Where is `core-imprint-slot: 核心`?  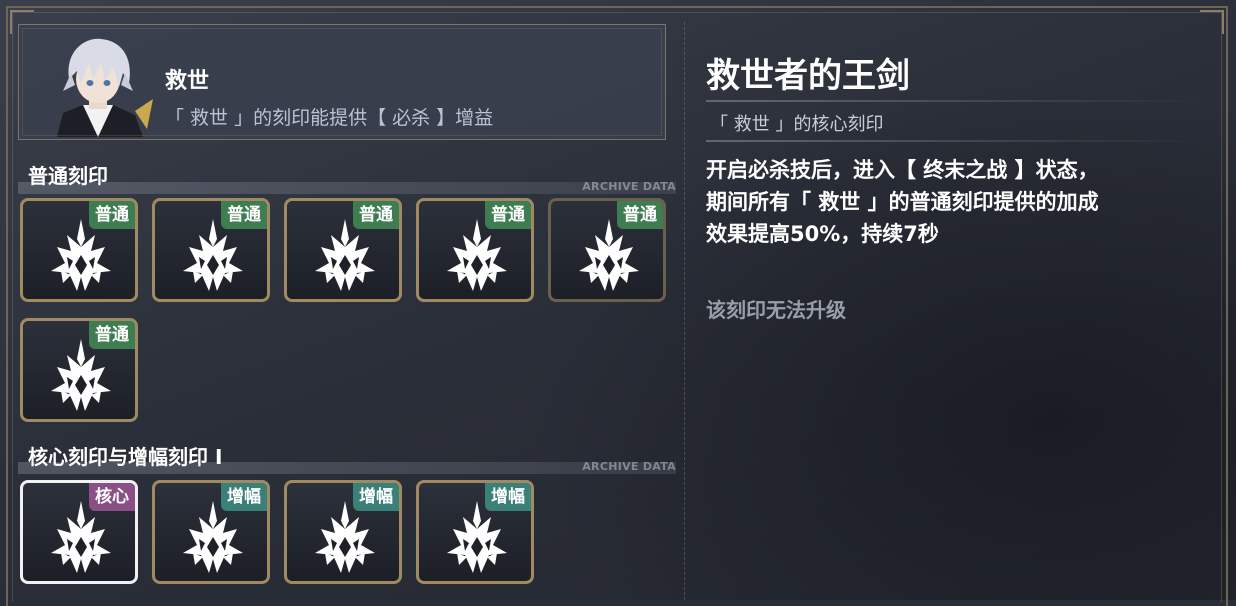
core-imprint-slot: 核心 is located at coordinates (79, 532).